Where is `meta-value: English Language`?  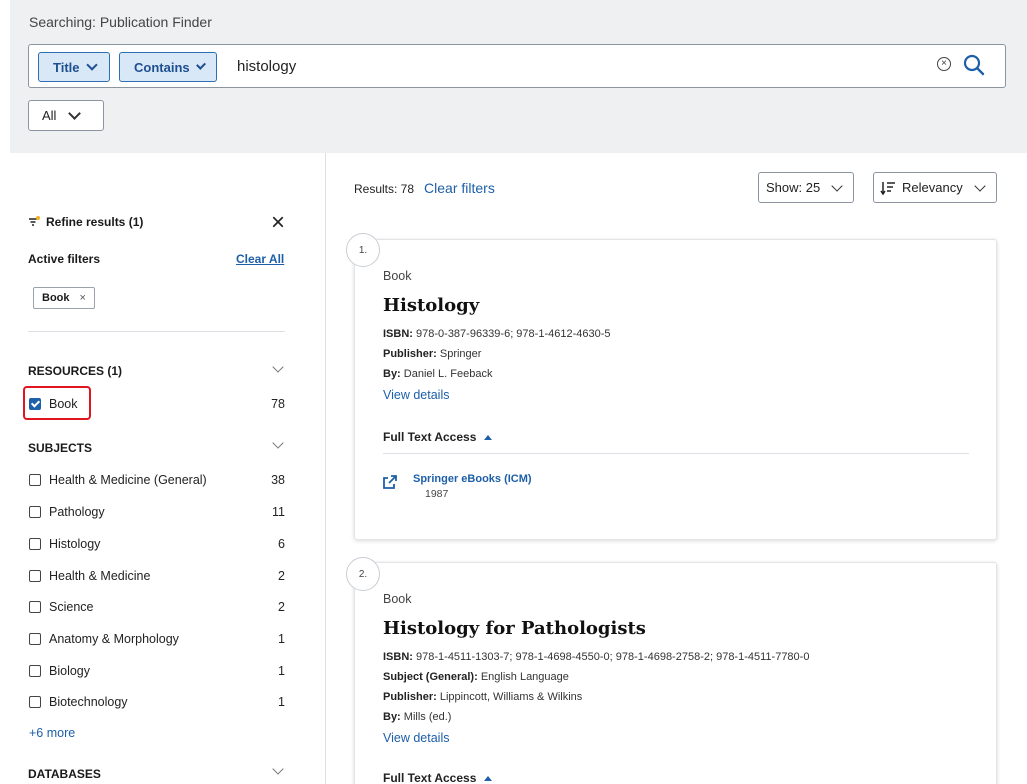 meta-value: English Language is located at coordinates (524, 677).